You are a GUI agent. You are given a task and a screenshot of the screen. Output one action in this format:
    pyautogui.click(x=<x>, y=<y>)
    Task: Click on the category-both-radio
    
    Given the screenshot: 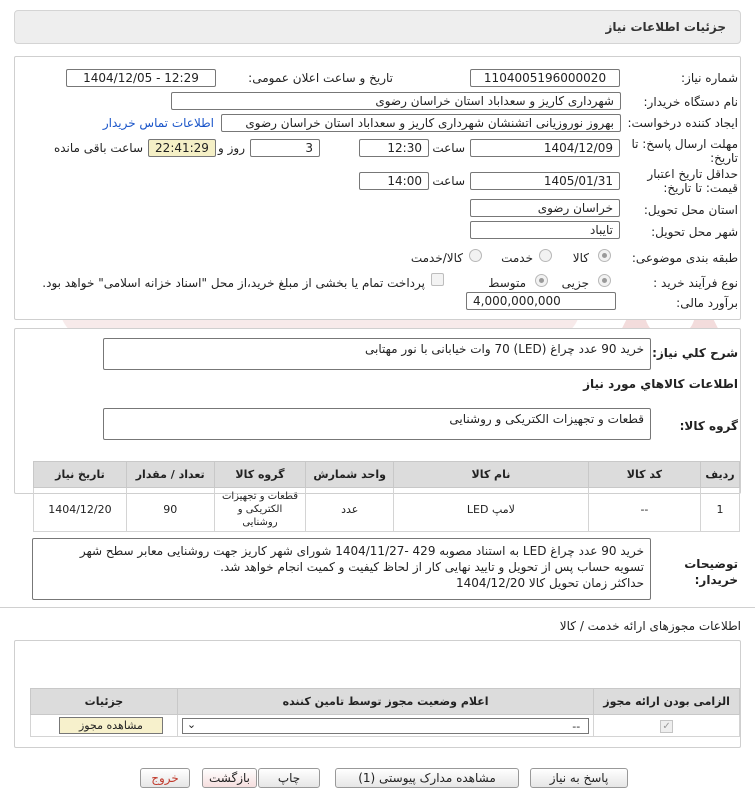 What is the action you would take?
    pyautogui.click(x=475, y=255)
    